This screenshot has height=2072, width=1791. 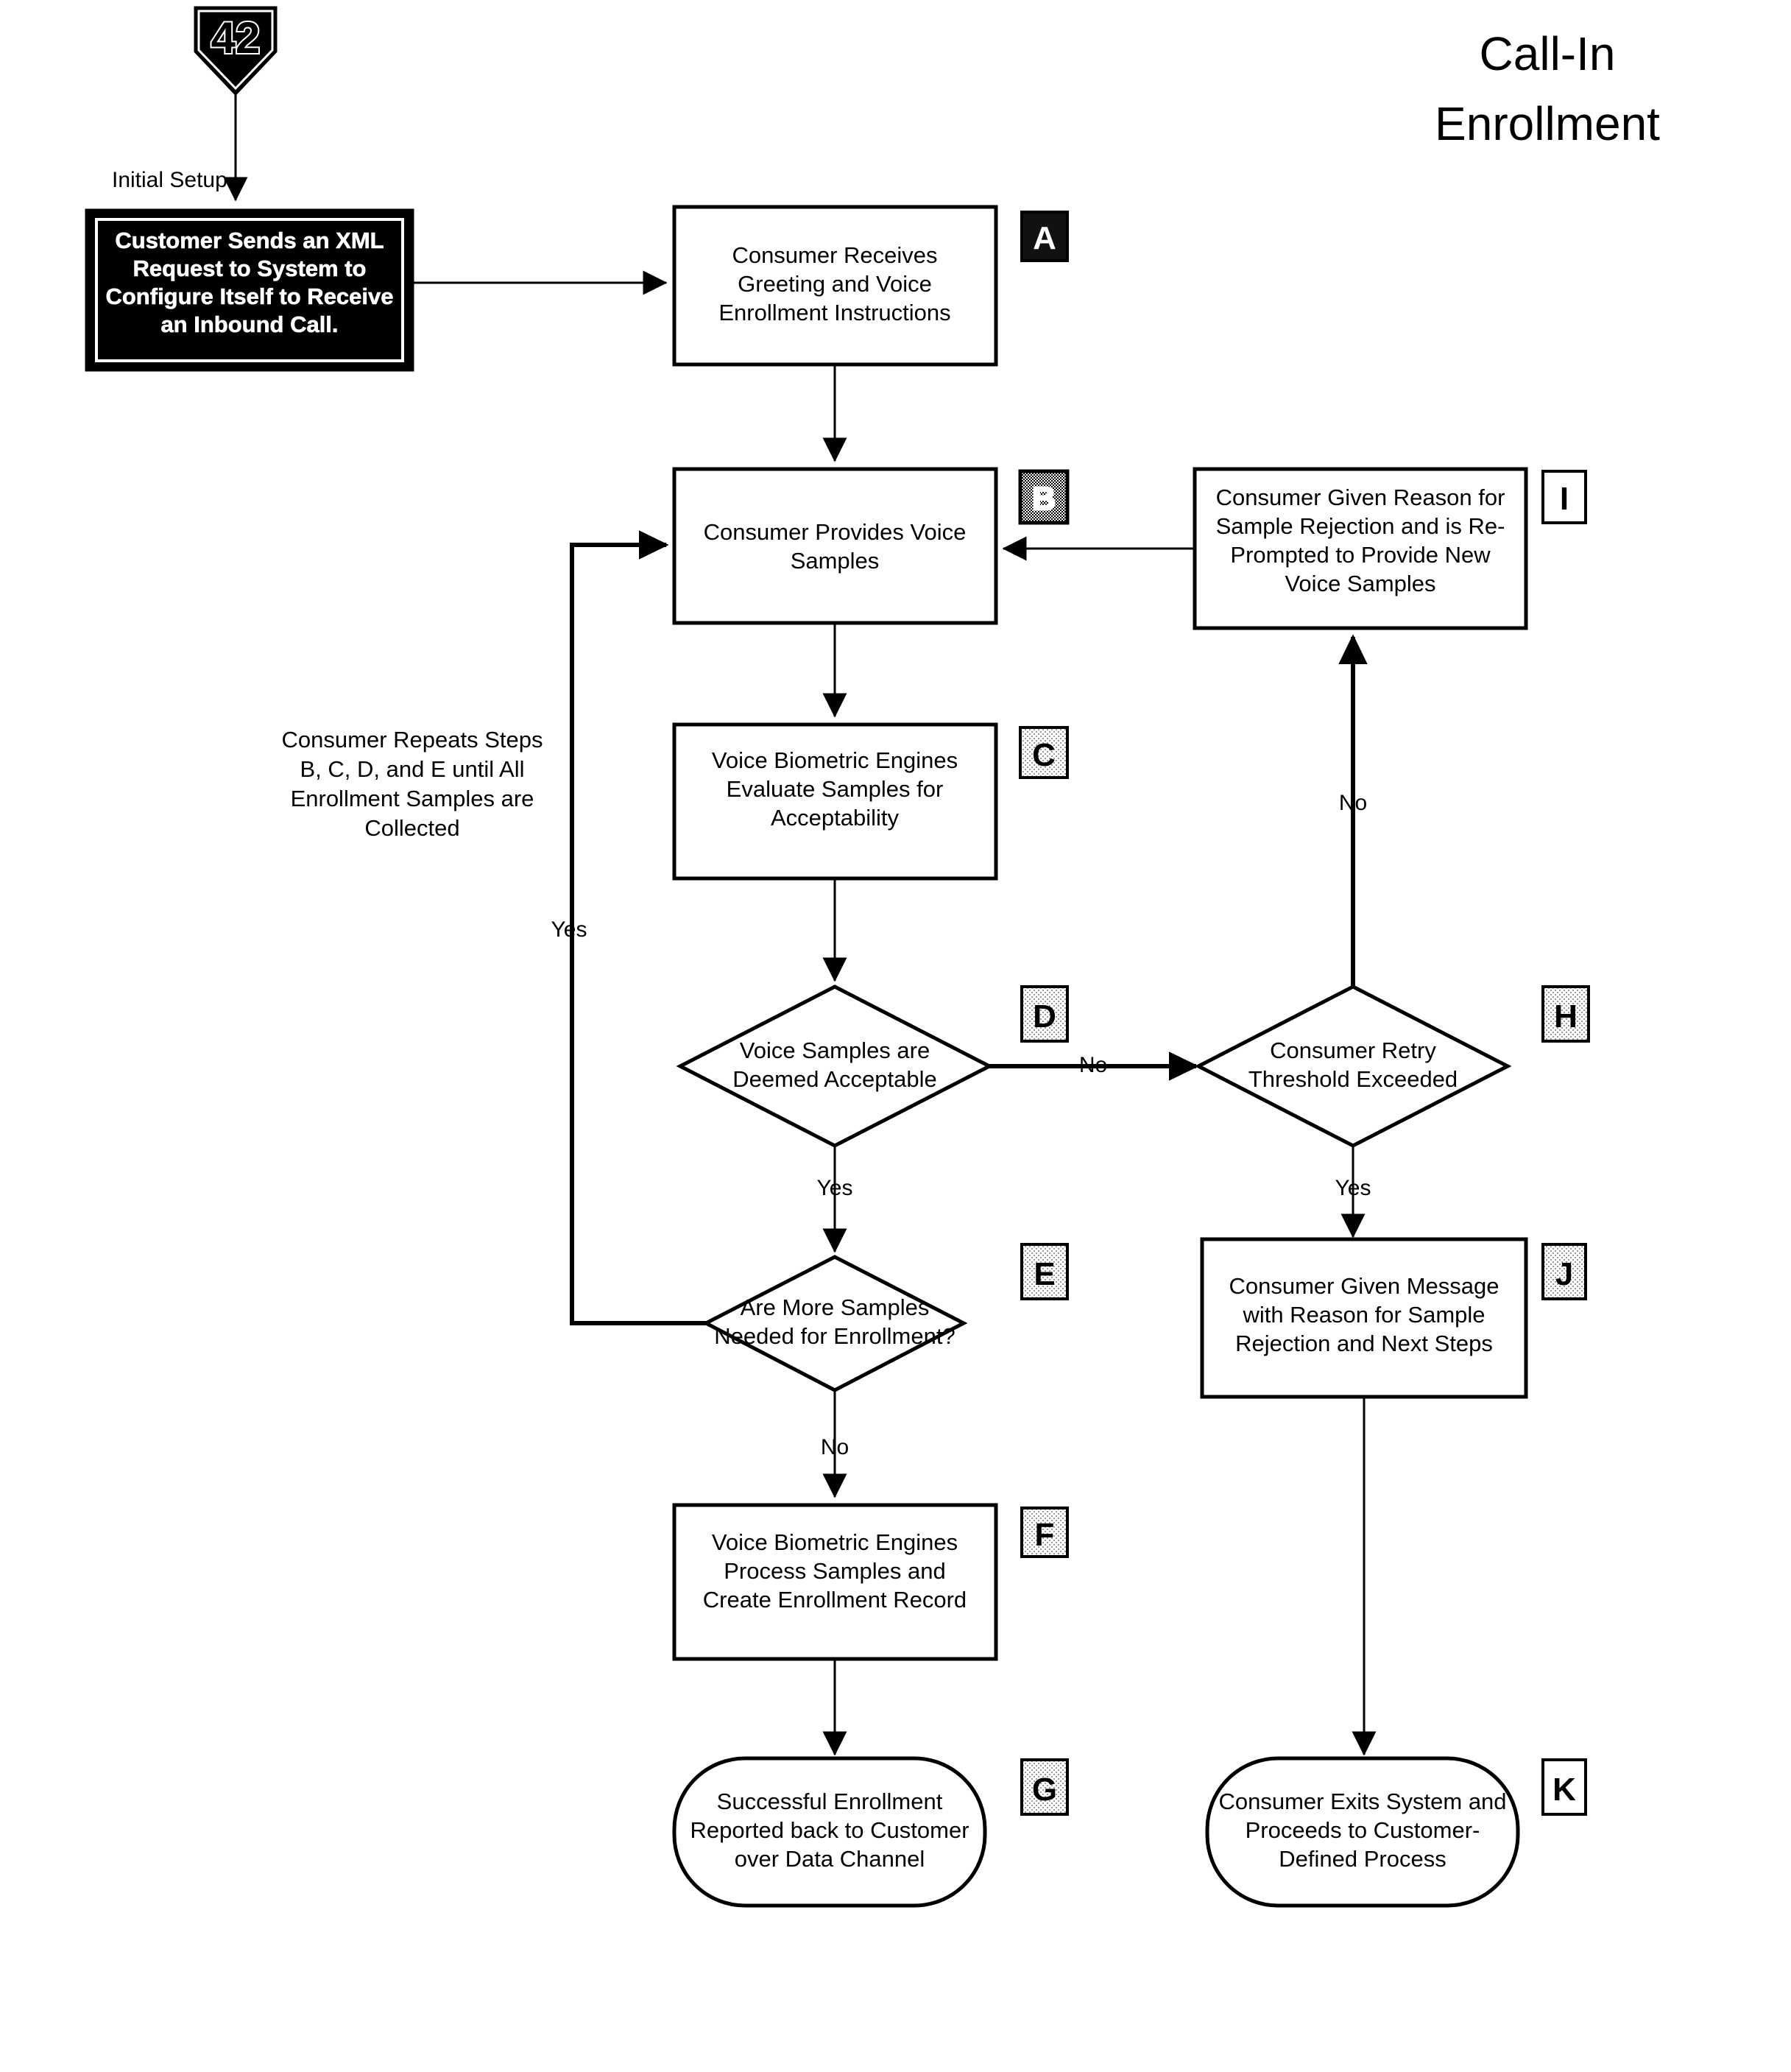 What do you see at coordinates (1364, 1343) in the screenshot?
I see `node-j-text-line-3: Rejection and Next Steps` at bounding box center [1364, 1343].